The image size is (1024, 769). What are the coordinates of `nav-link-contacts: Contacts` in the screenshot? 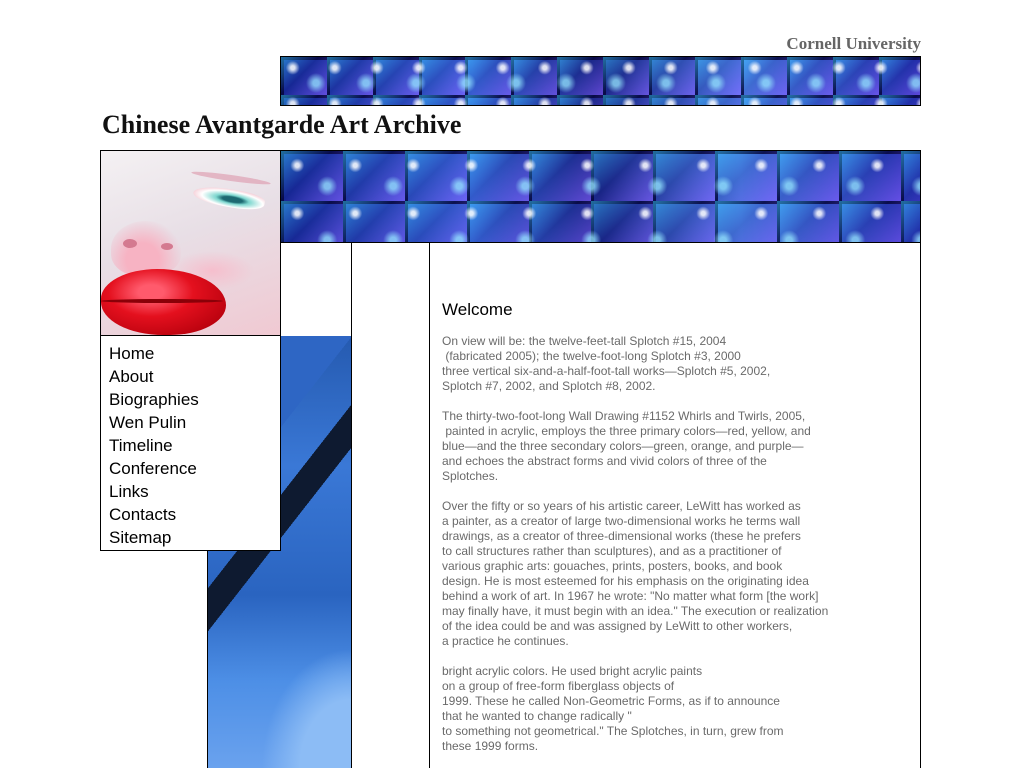 It's located at (194, 514).